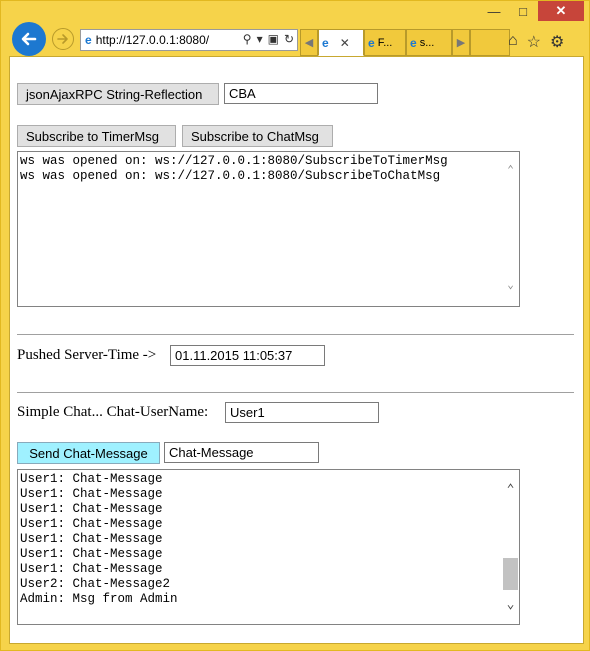 The height and width of the screenshot is (651, 590). Describe the element at coordinates (247, 39) in the screenshot. I see `search-icon: ⚲` at that location.